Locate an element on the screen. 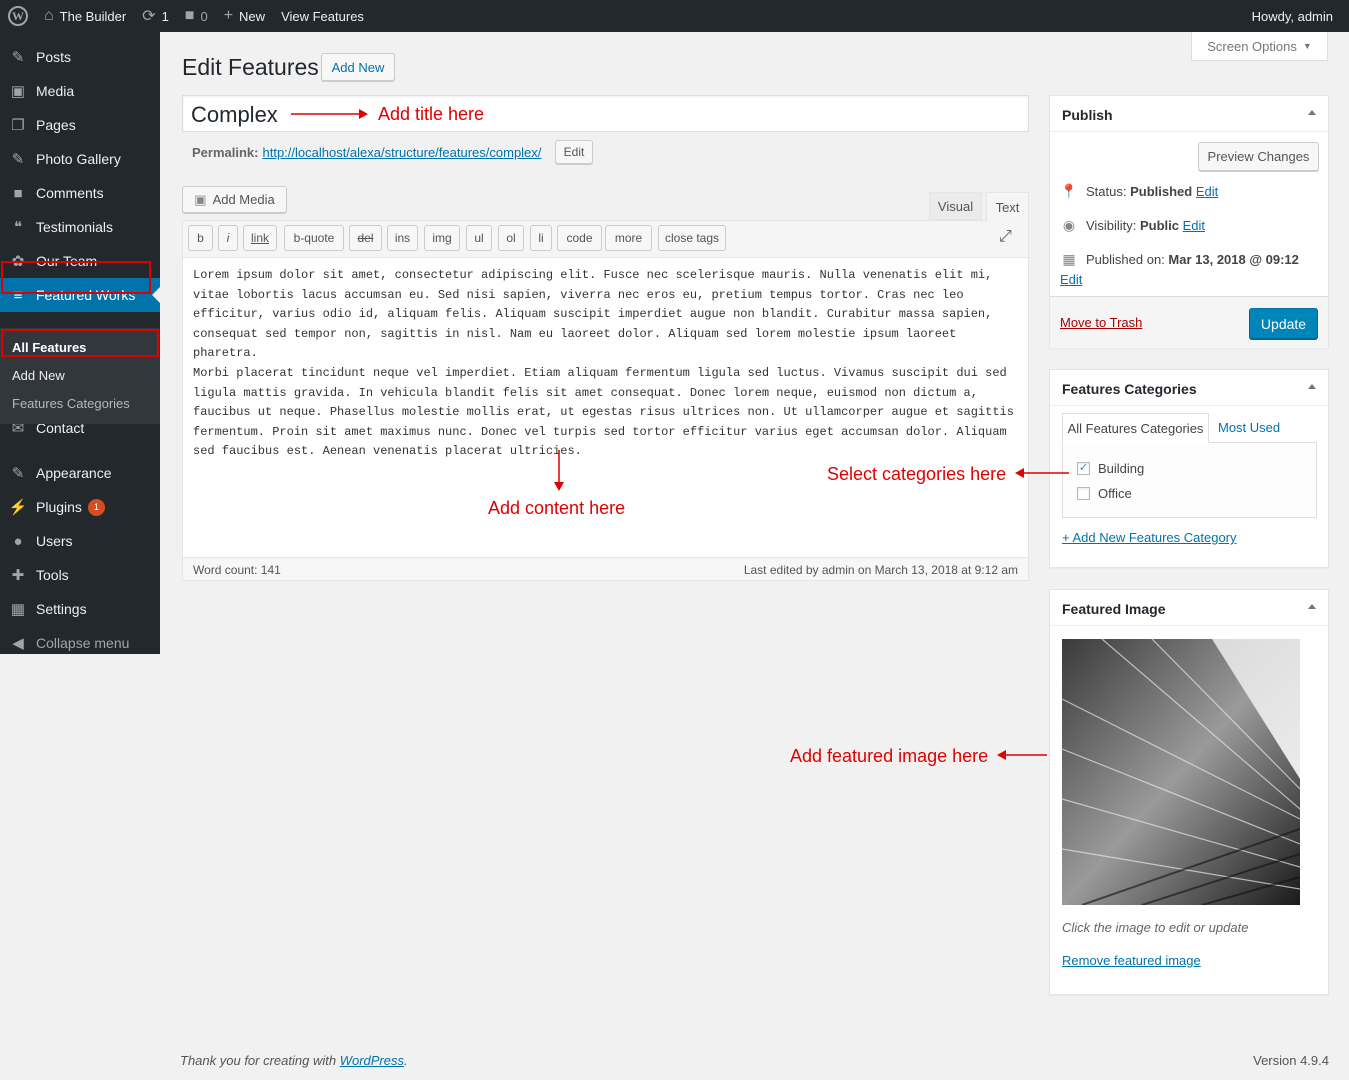  wordpress-logo-menu: W is located at coordinates (18, 16).